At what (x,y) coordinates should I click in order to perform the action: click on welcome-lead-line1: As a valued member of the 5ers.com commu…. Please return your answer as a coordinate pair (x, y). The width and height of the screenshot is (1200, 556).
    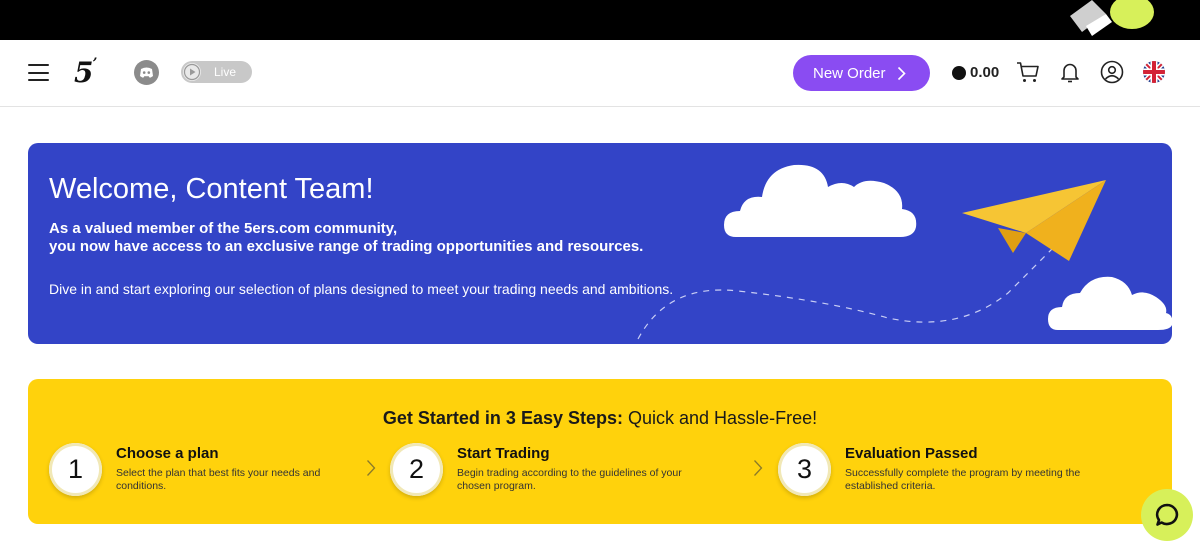
    Looking at the image, I should click on (223, 228).